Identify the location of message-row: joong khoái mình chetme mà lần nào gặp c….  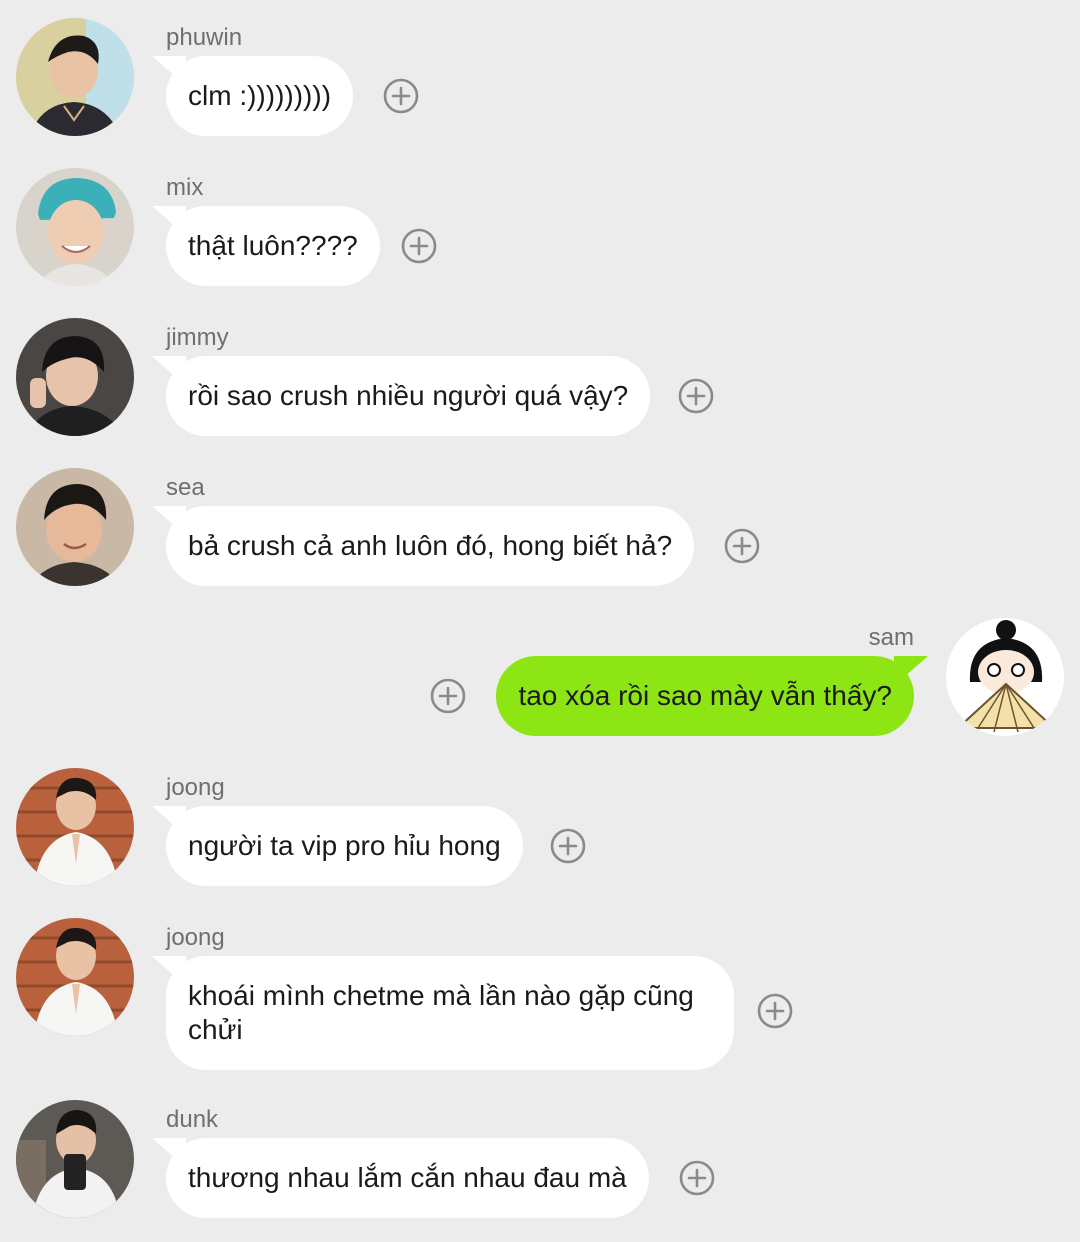
(540, 991).